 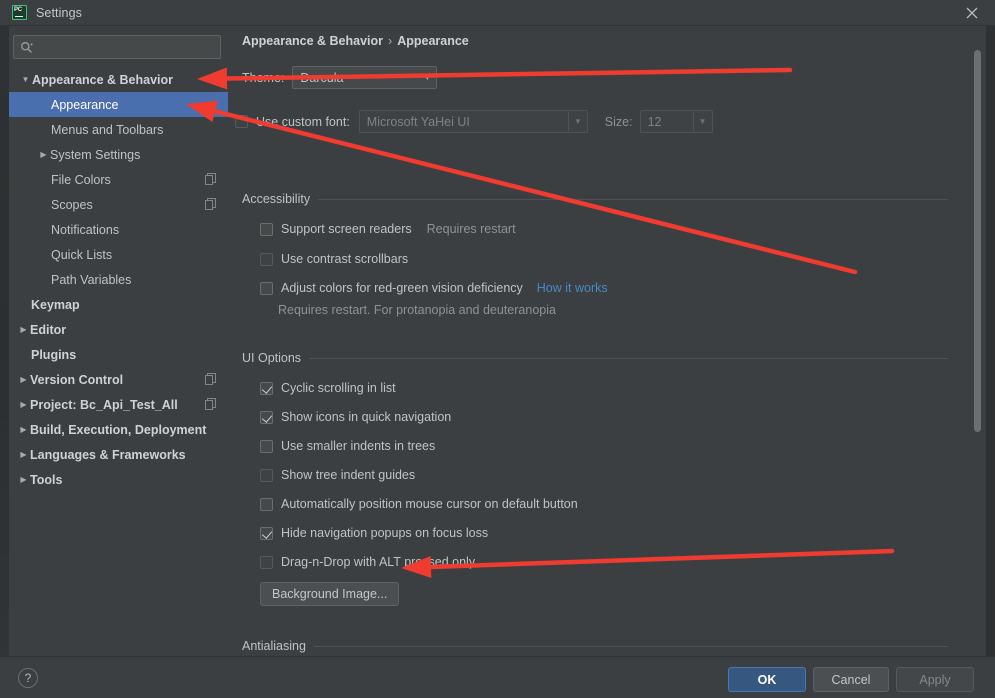 What do you see at coordinates (266, 533) in the screenshot?
I see `hide-nav-popups-checkbox` at bounding box center [266, 533].